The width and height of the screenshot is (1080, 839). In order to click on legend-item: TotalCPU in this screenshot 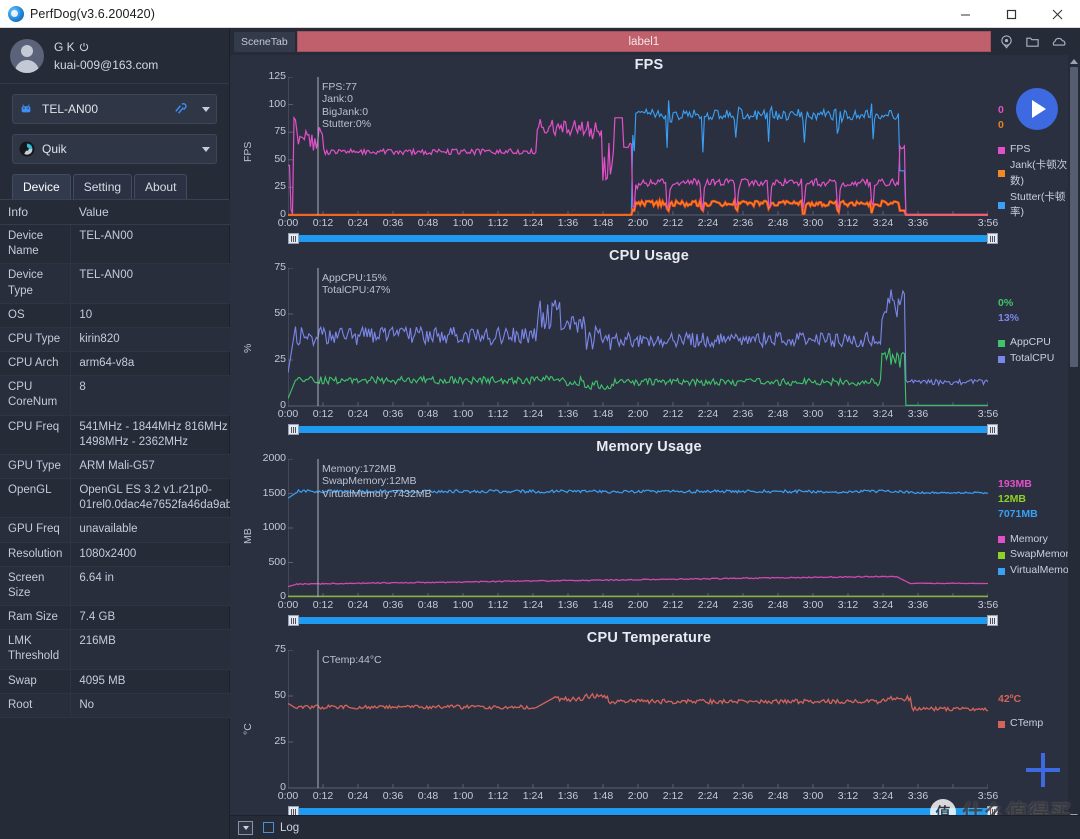, I will do `click(1026, 359)`.